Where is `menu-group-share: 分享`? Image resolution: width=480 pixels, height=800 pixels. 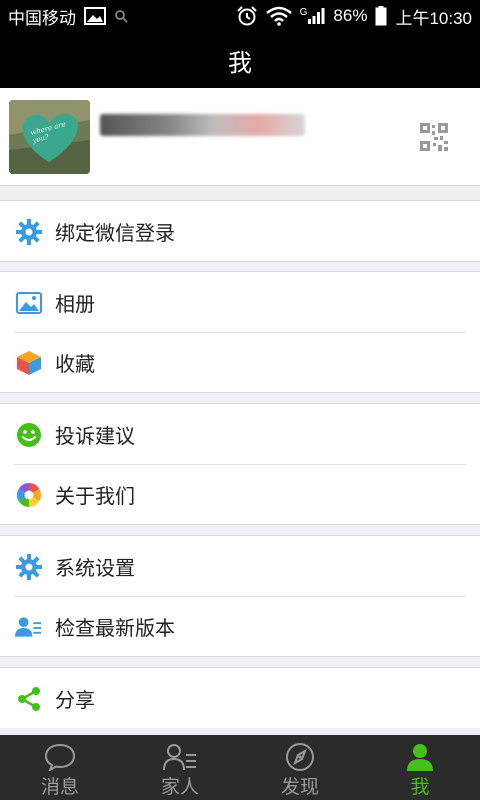
menu-group-share: 分享 is located at coordinates (240, 697).